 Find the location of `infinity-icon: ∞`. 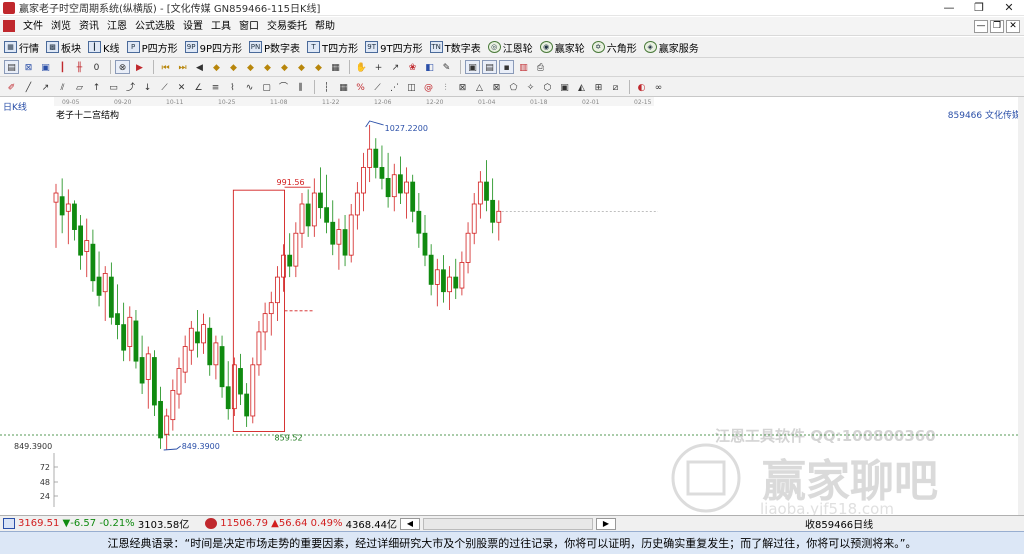

infinity-icon: ∞ is located at coordinates (658, 87).